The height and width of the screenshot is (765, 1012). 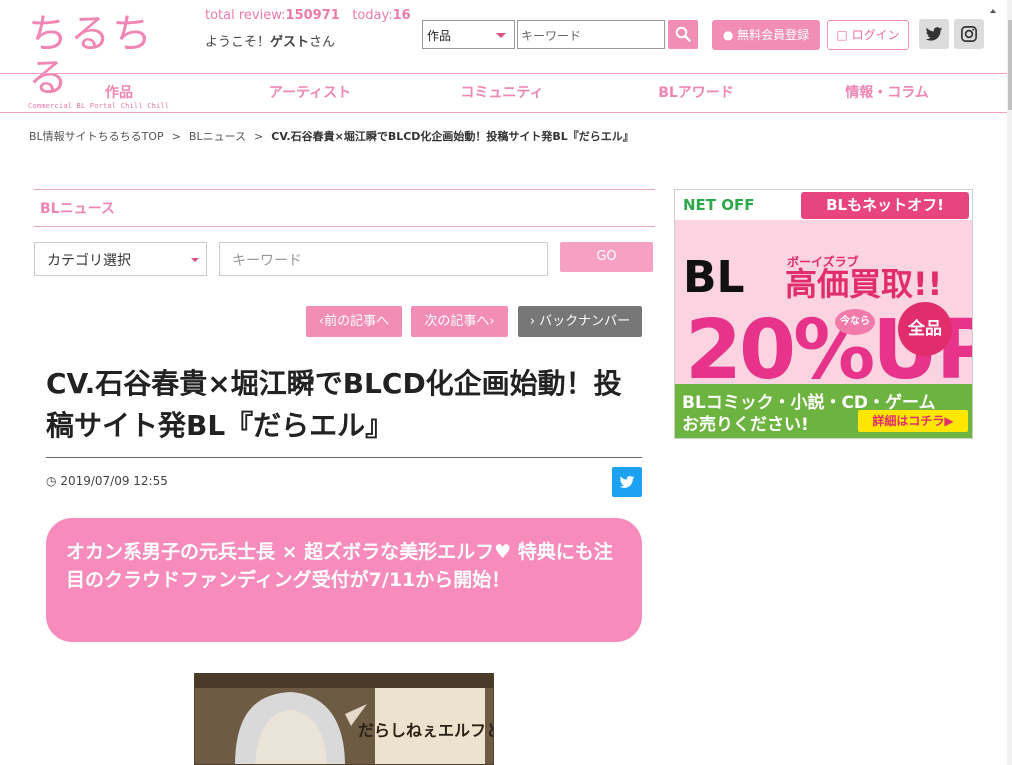 I want to click on back-number-button: › バックナンバー, so click(x=580, y=321).